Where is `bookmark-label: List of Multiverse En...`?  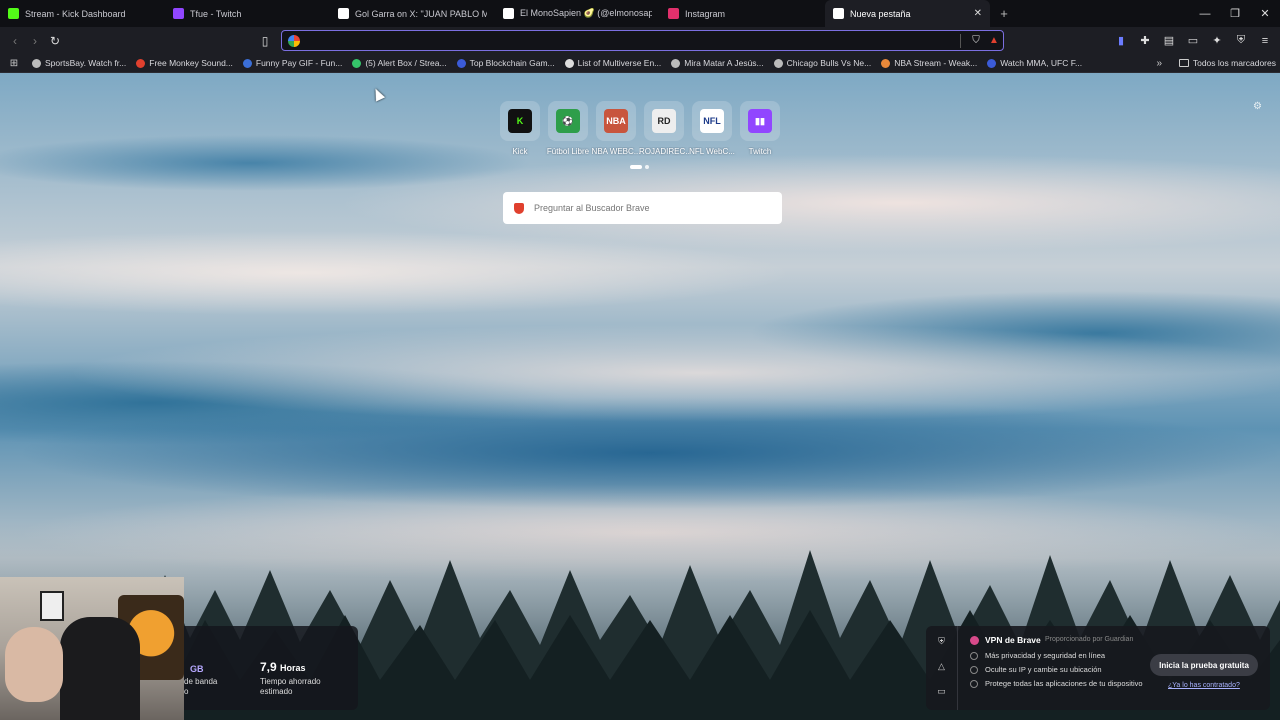
bookmark-label: List of Multiverse En... is located at coordinates (619, 63).